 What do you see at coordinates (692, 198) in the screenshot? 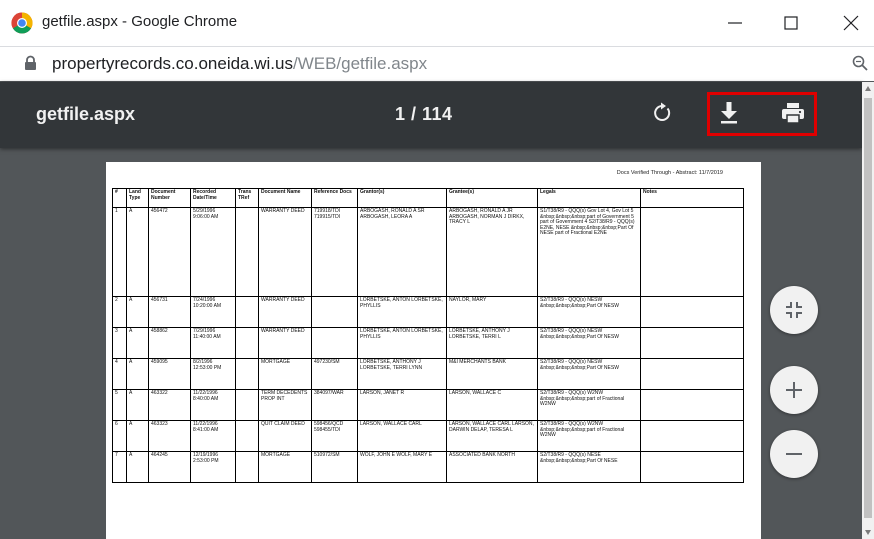
I see `column-header: Notes` at bounding box center [692, 198].